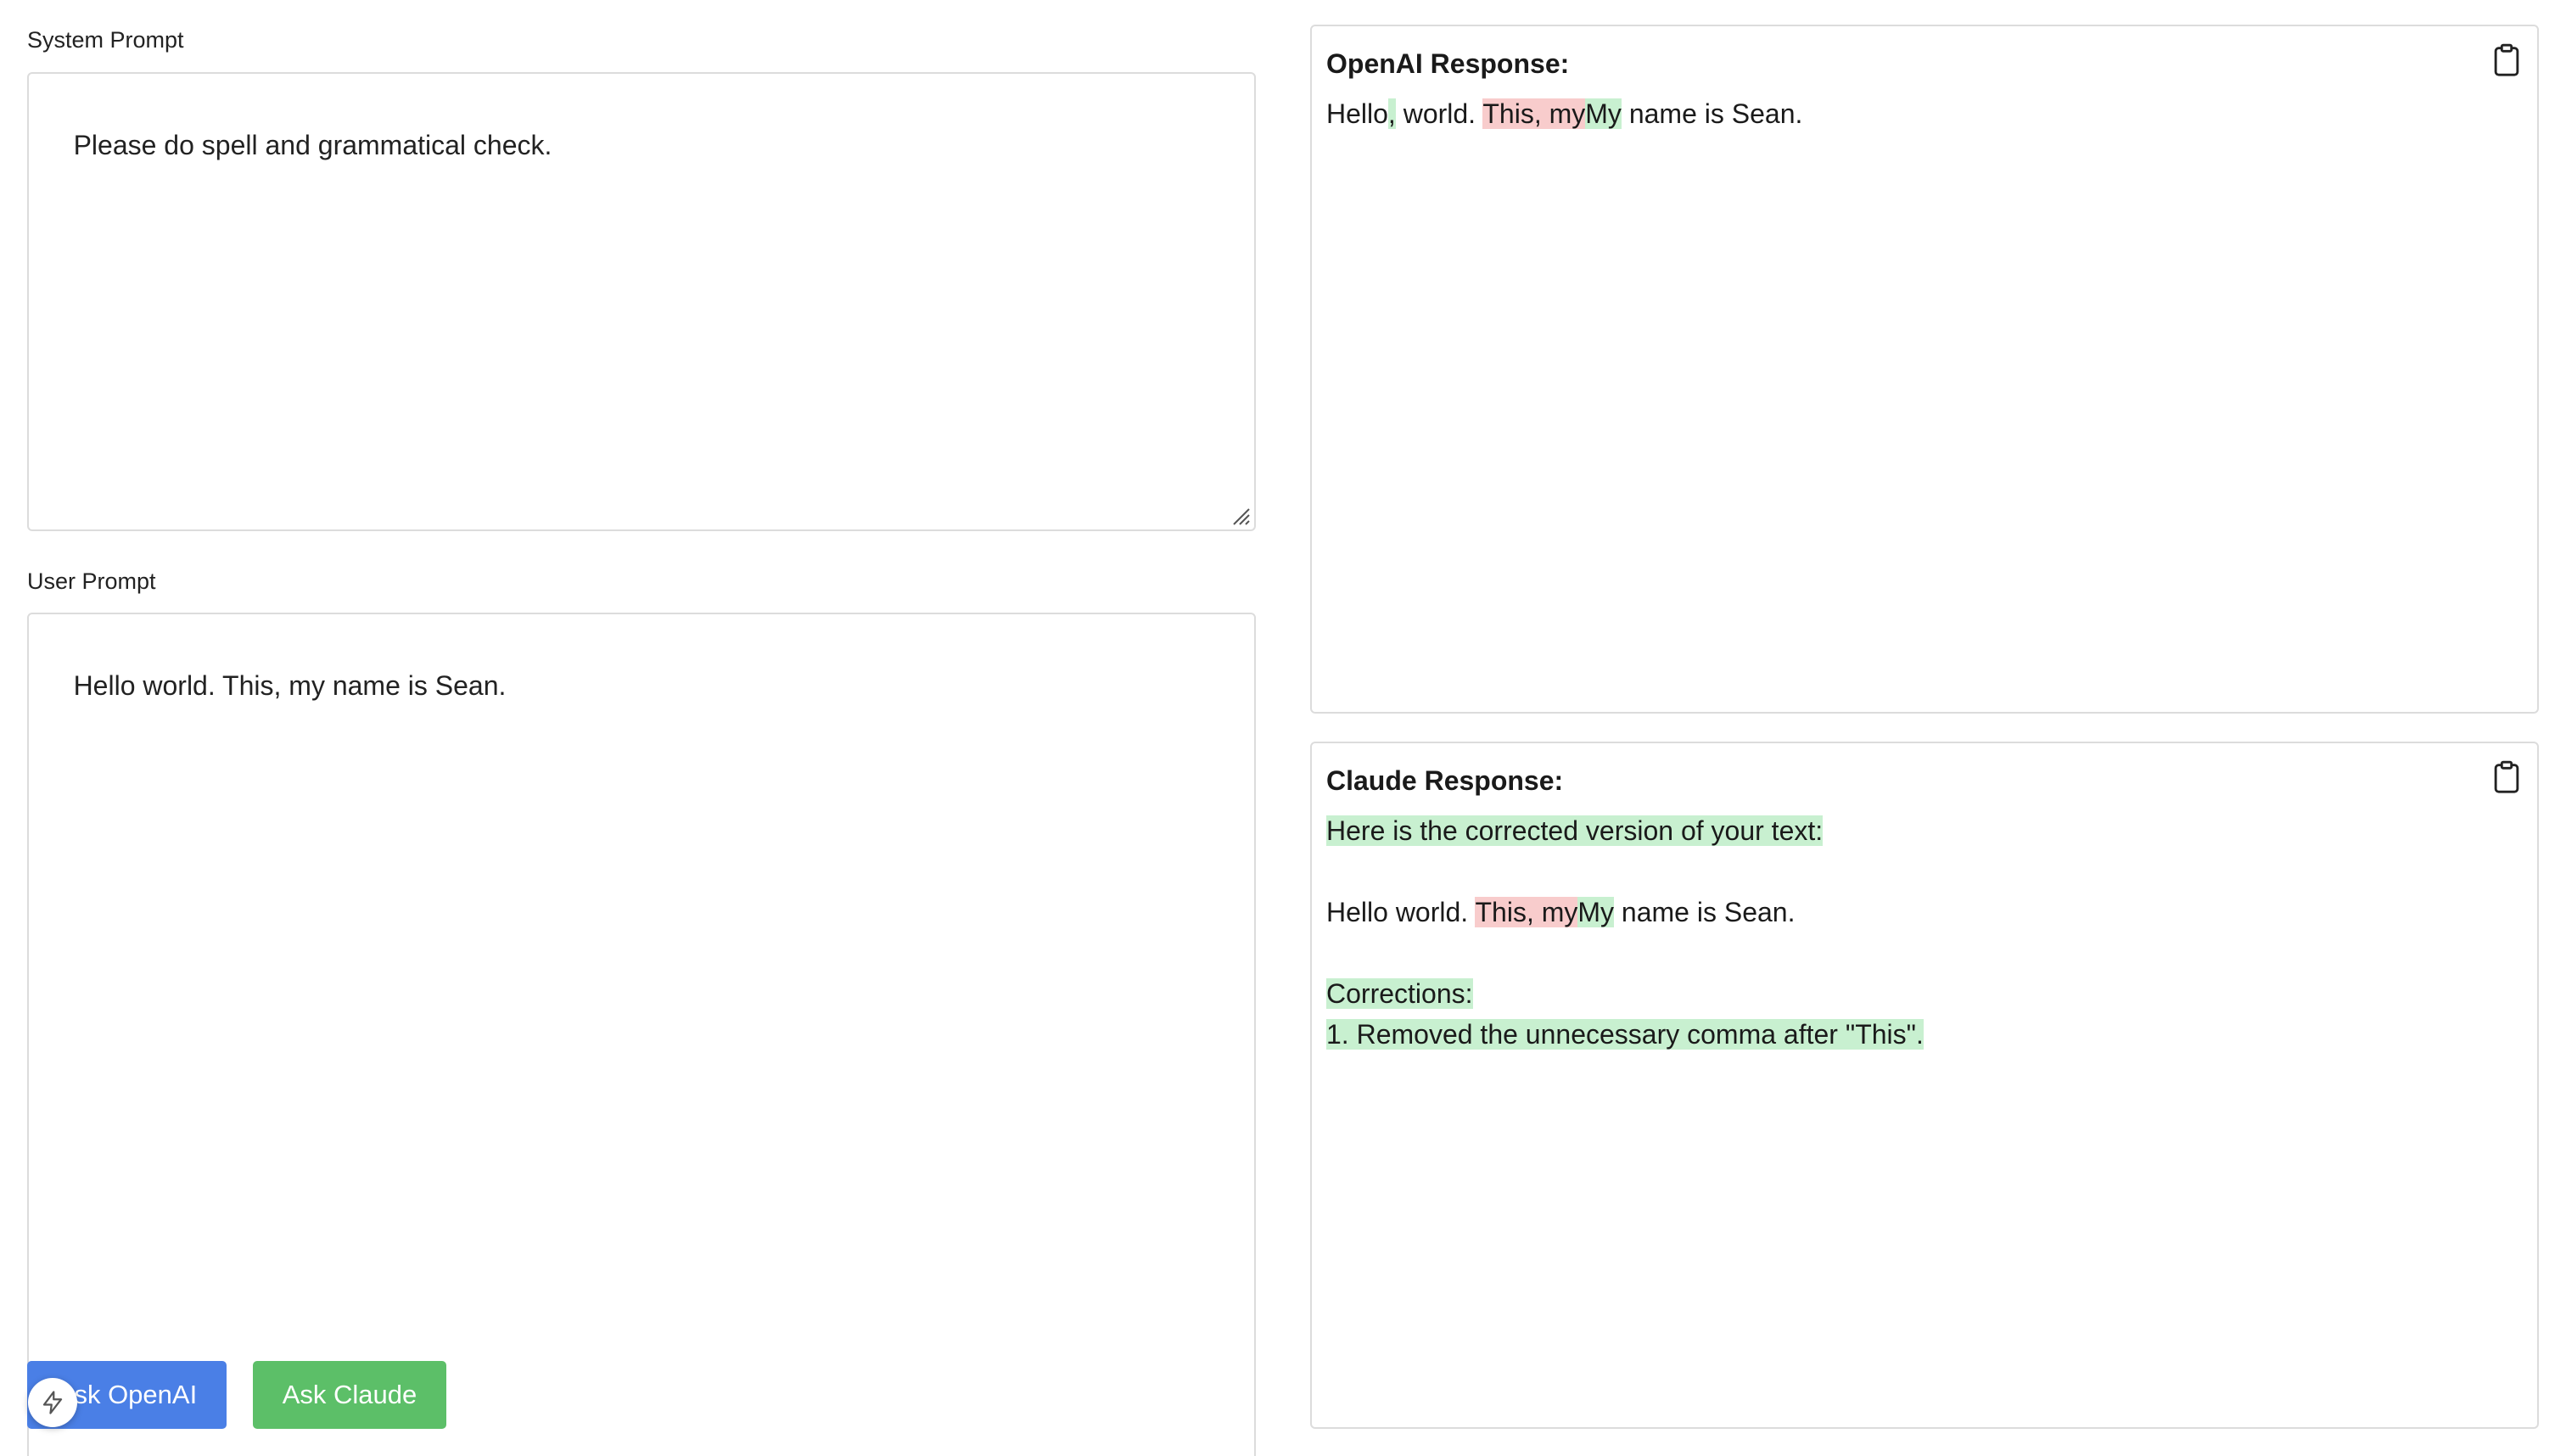  I want to click on claude-response-title: Claude Response:, so click(1445, 780).